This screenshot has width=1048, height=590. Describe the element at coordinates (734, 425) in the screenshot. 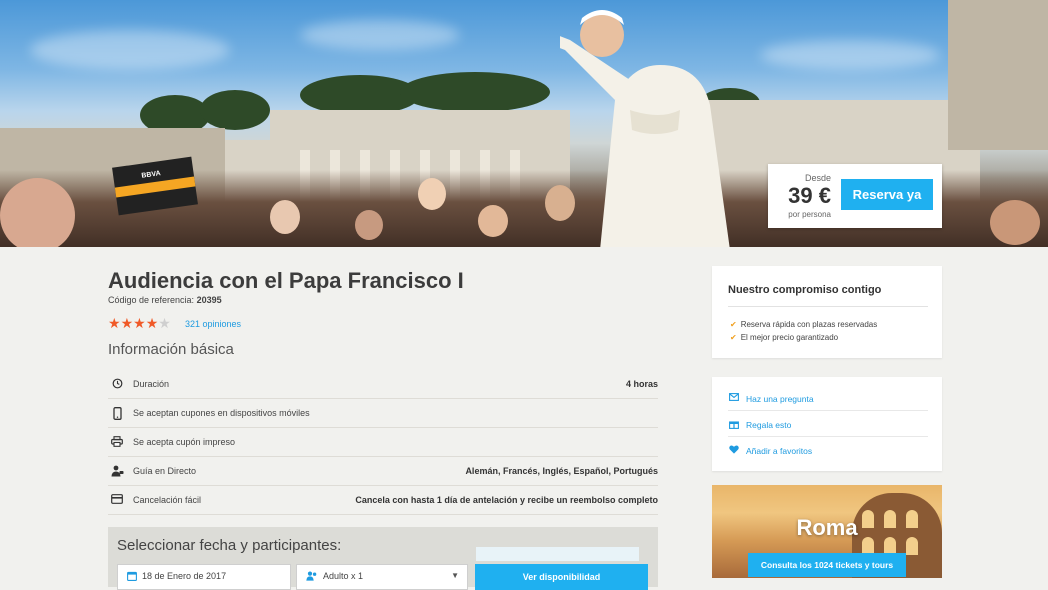

I see `gift-icon` at that location.